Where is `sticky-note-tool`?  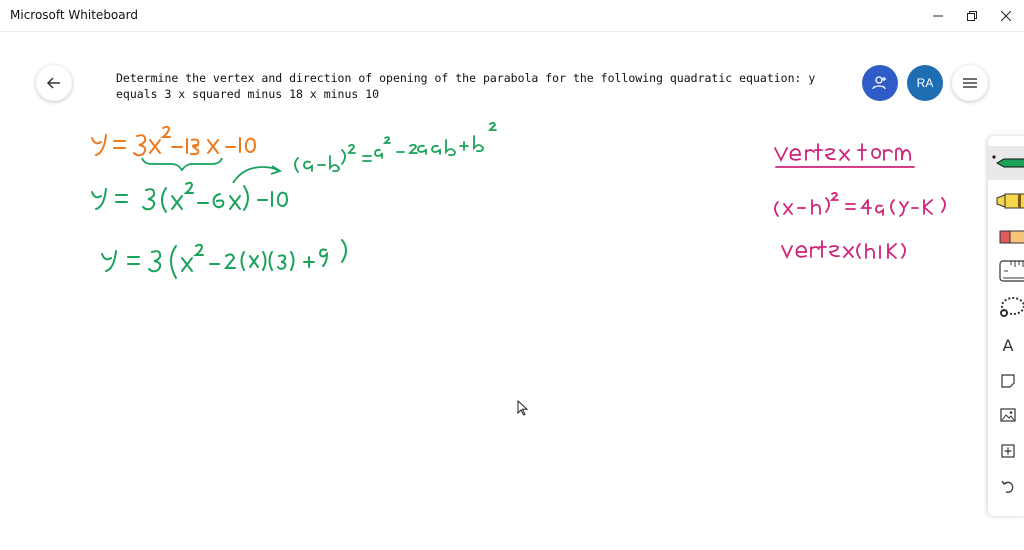
sticky-note-tool is located at coordinates (1006, 381).